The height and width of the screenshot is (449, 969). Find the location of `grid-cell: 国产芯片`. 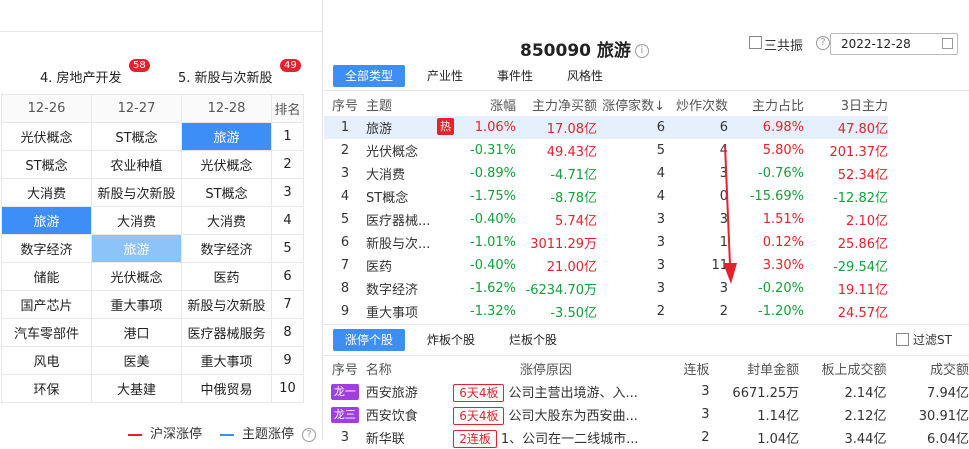

grid-cell: 国产芯片 is located at coordinates (46, 304).